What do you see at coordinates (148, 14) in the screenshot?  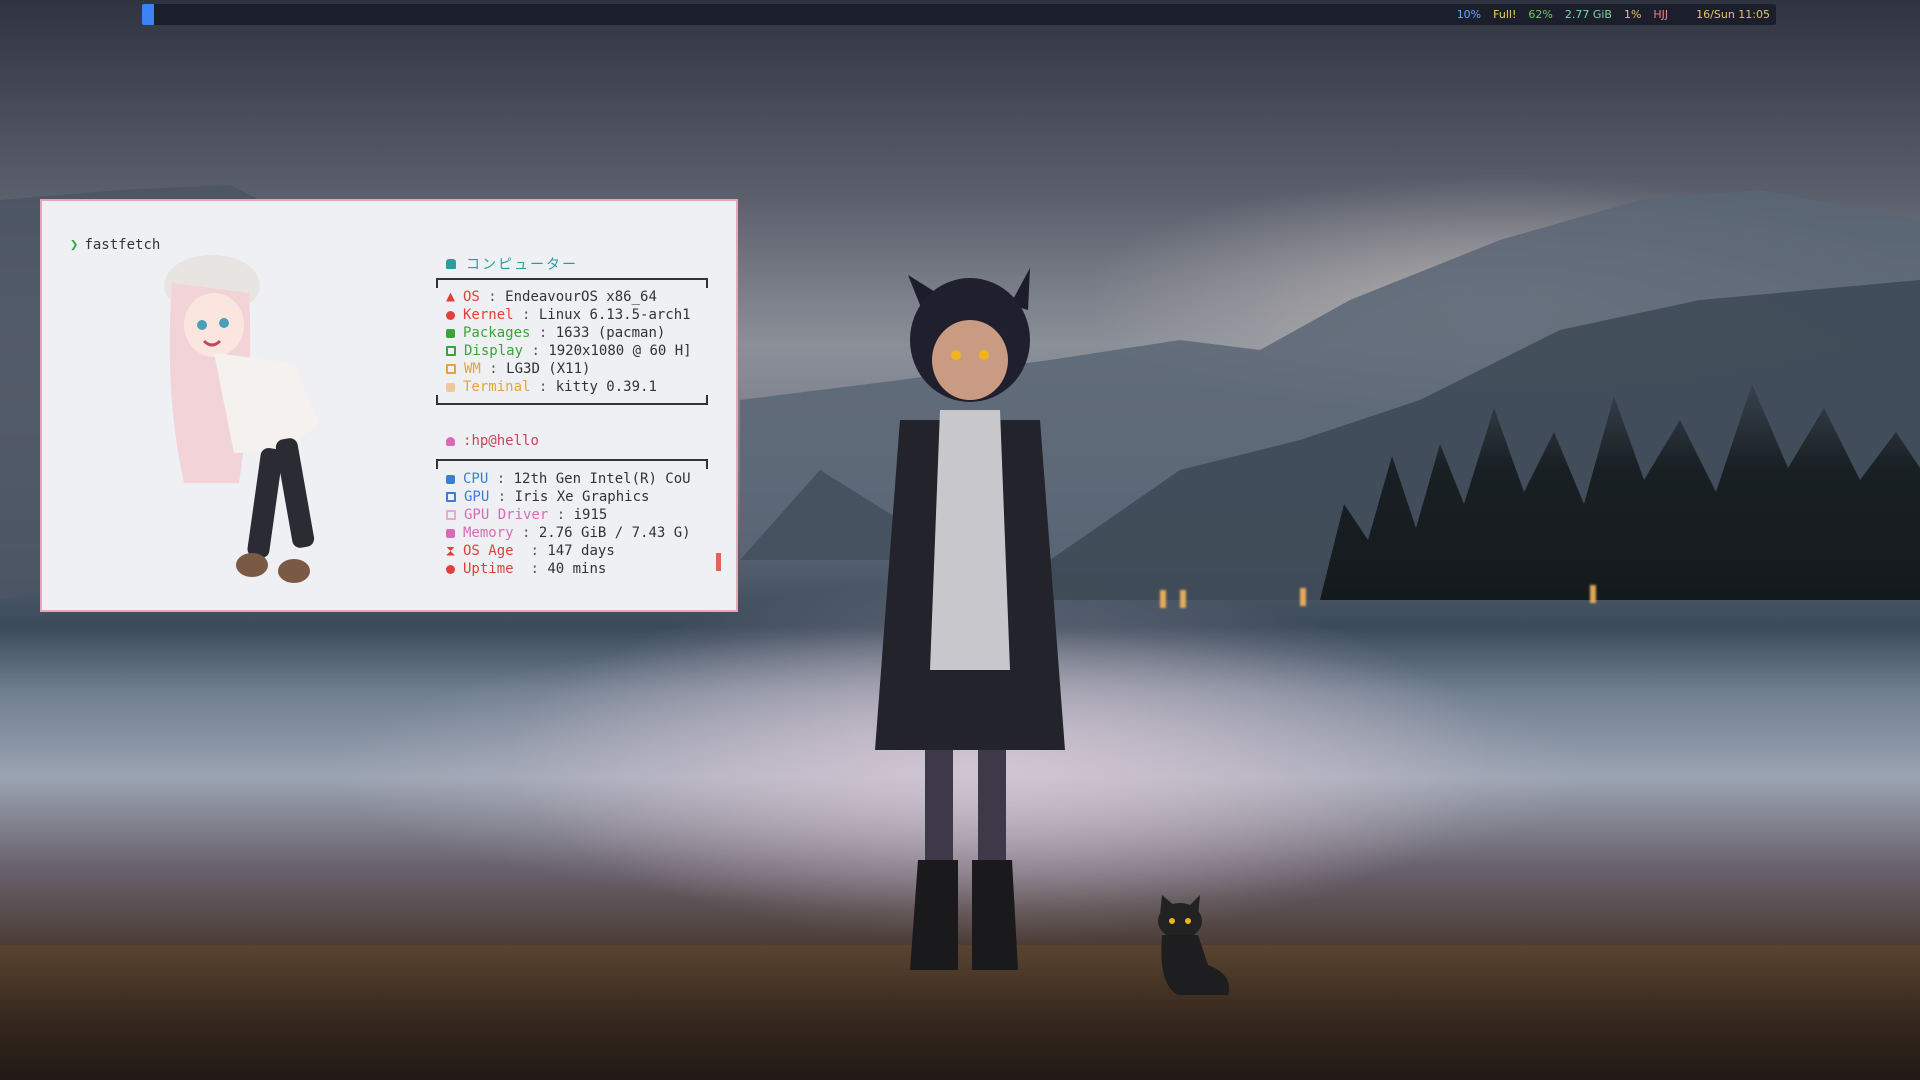 I see `workspace-indicator` at bounding box center [148, 14].